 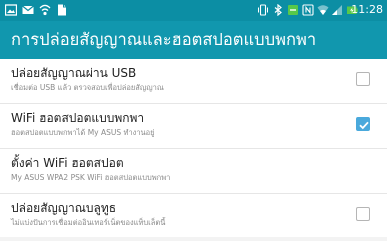 What do you see at coordinates (323, 10) in the screenshot?
I see `wifi-signal-icon` at bounding box center [323, 10].